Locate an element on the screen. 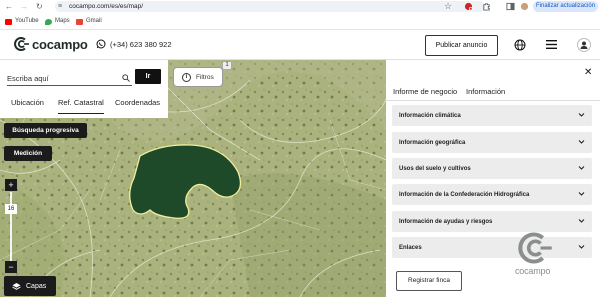 This screenshot has height=297, width=600. bookmark-gmail: Gmail is located at coordinates (89, 21).